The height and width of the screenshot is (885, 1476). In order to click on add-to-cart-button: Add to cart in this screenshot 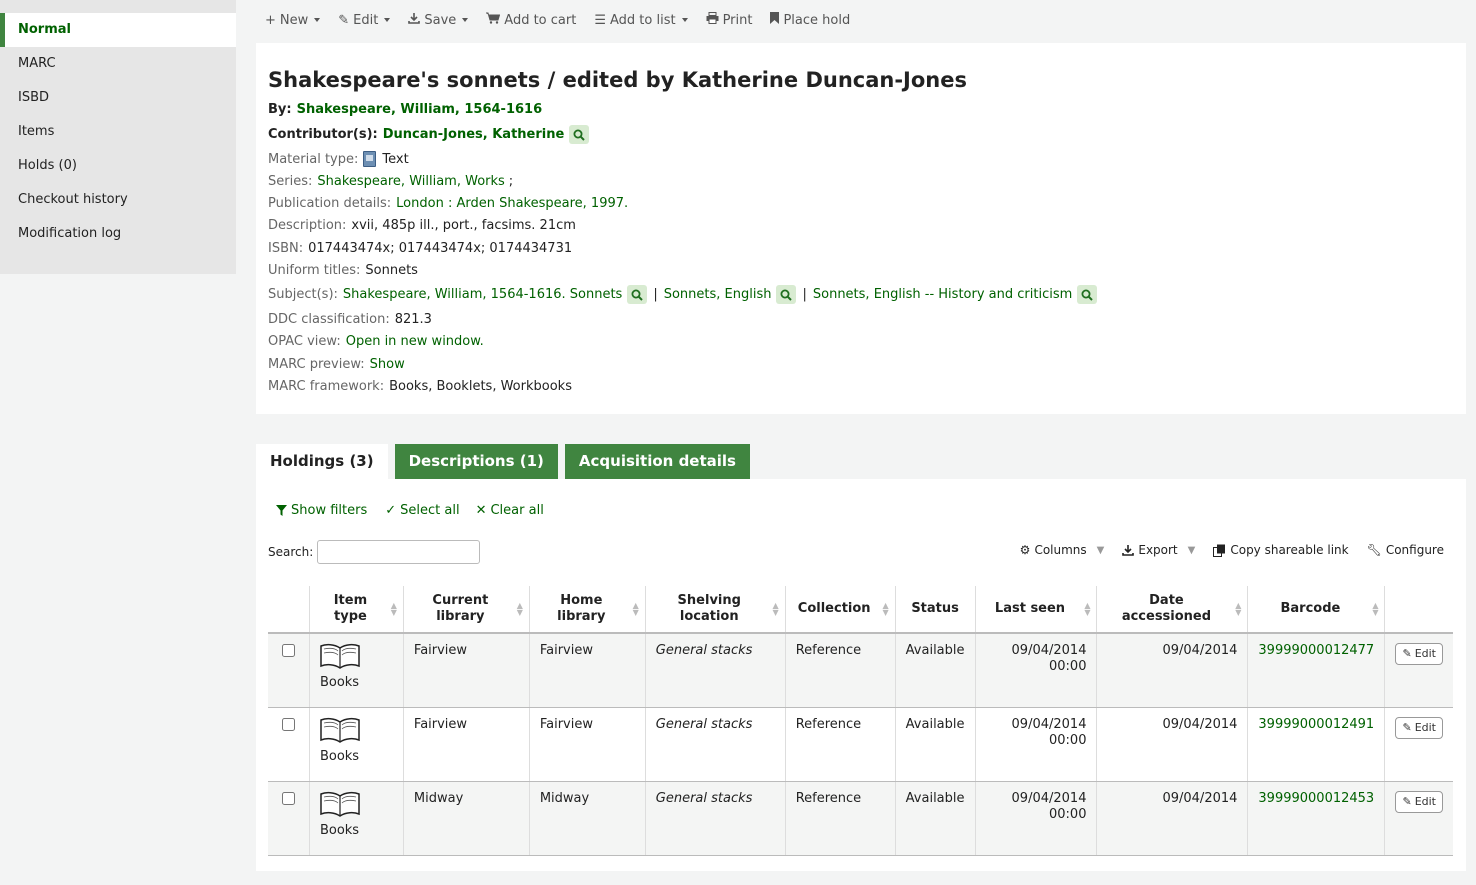, I will do `click(531, 20)`.